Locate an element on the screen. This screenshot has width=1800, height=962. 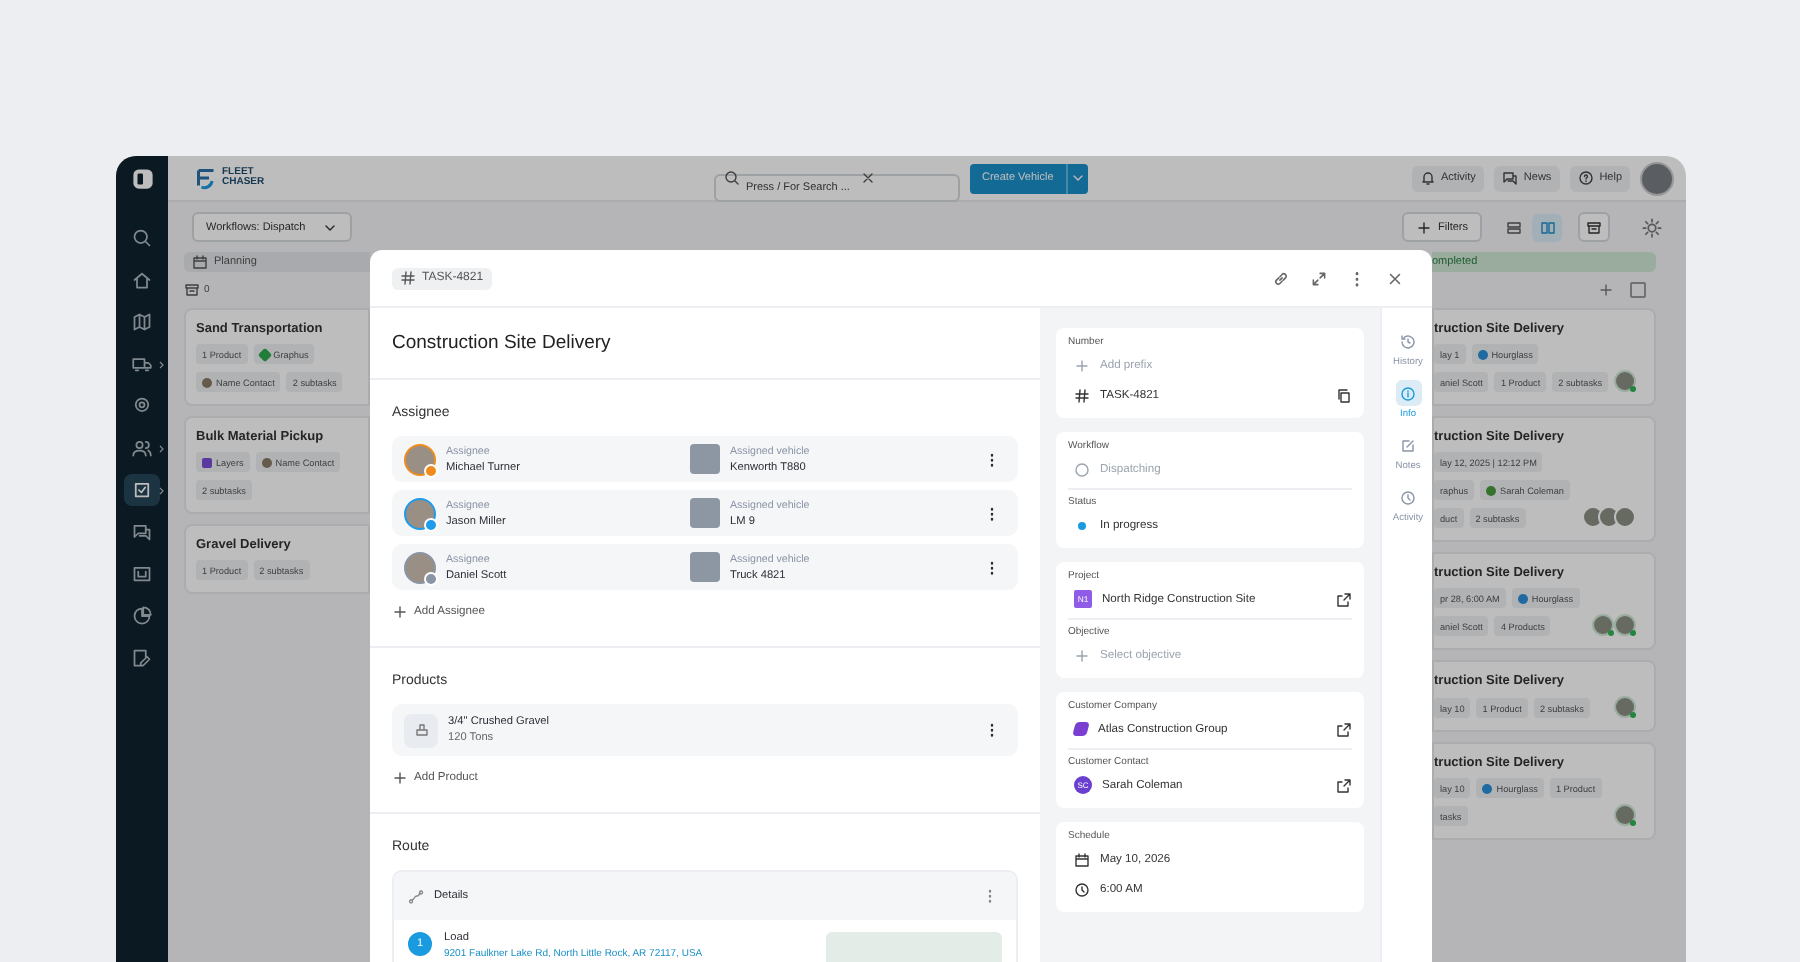
caret-icon is located at coordinates (1077, 178).